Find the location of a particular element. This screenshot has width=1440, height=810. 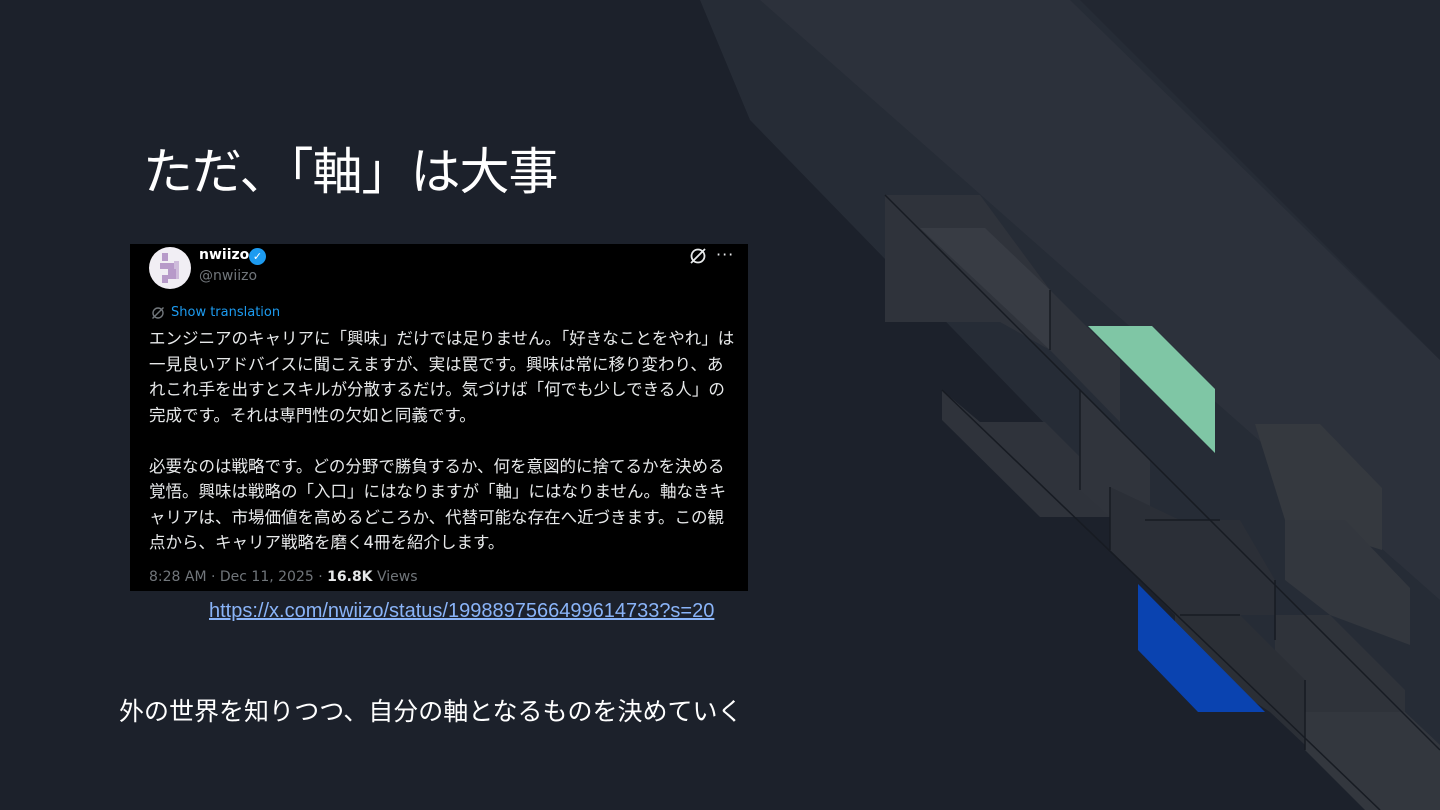

grok-icon is located at coordinates (698, 256).